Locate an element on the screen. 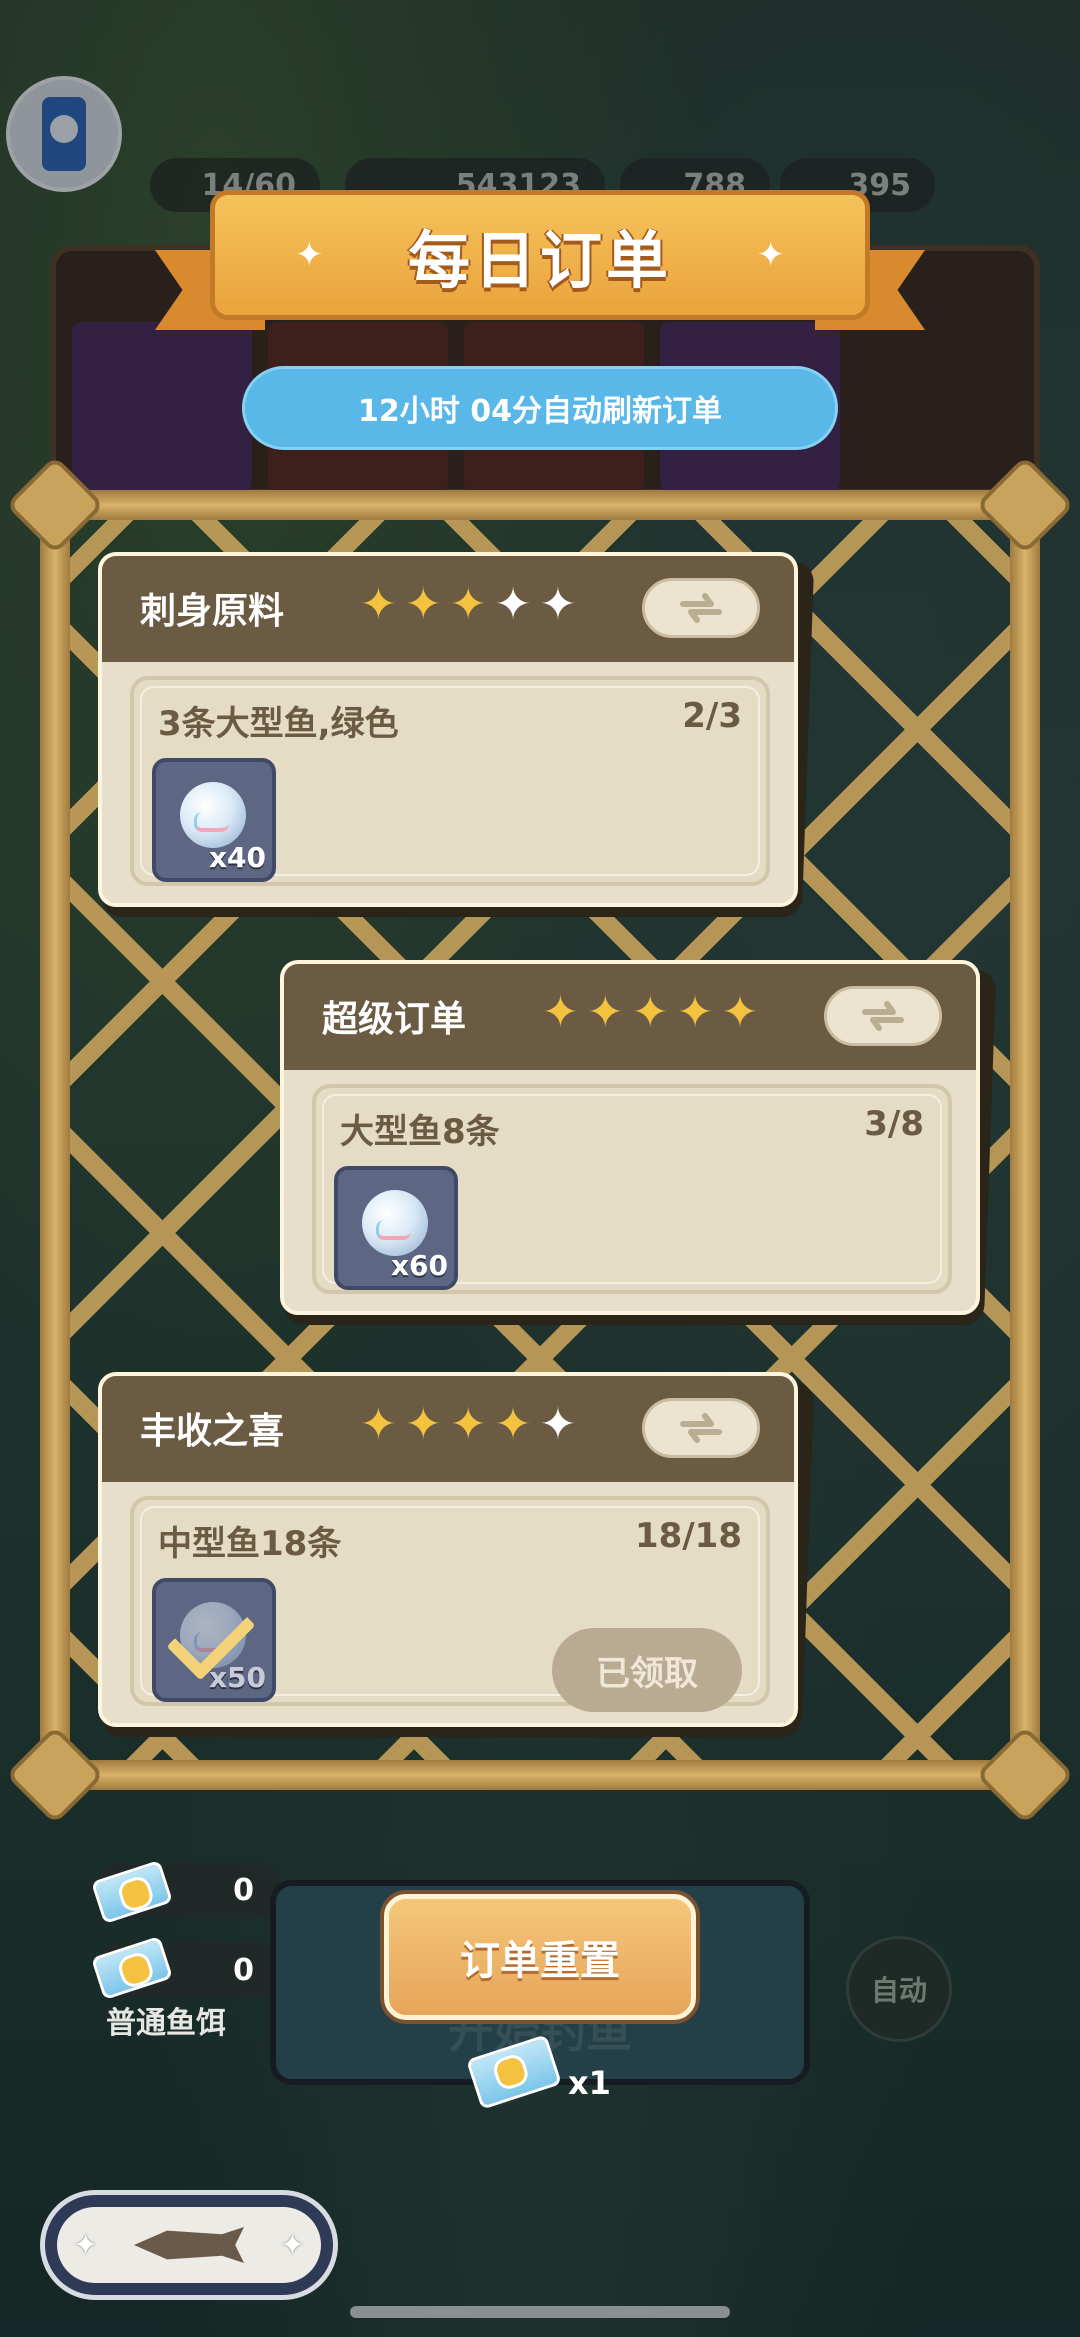 This screenshot has height=2337, width=1080. bottom-nav-button: ✦ ✦ is located at coordinates (189, 2245).